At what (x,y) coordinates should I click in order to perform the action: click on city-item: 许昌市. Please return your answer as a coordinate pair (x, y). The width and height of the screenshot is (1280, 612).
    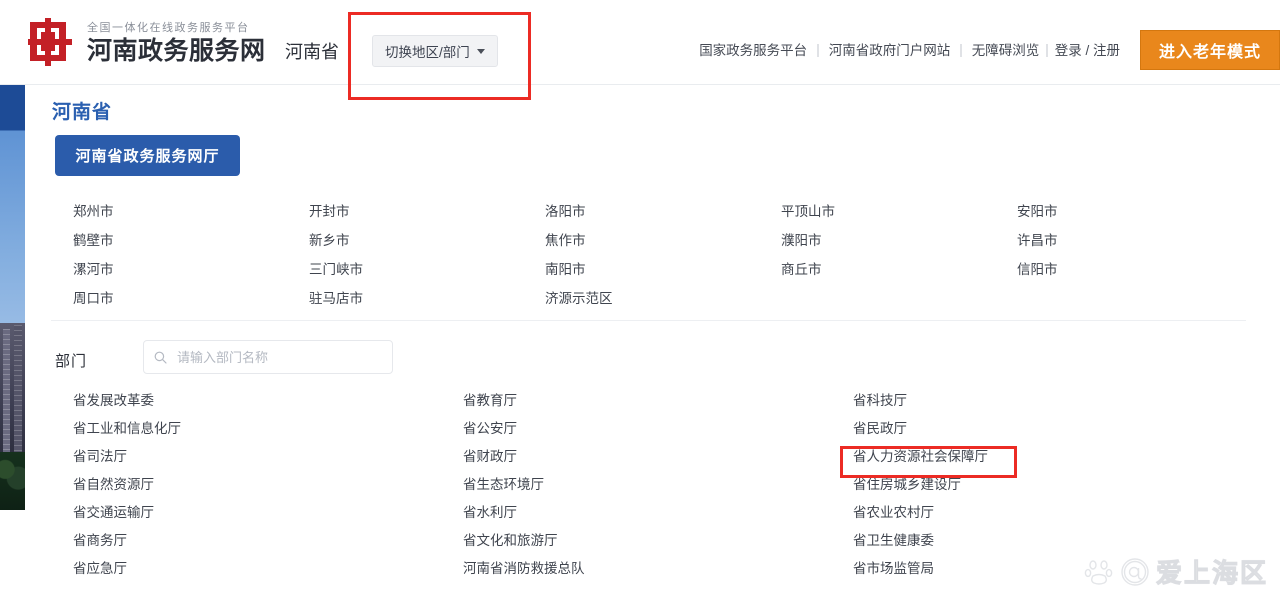
    Looking at the image, I should click on (1135, 240).